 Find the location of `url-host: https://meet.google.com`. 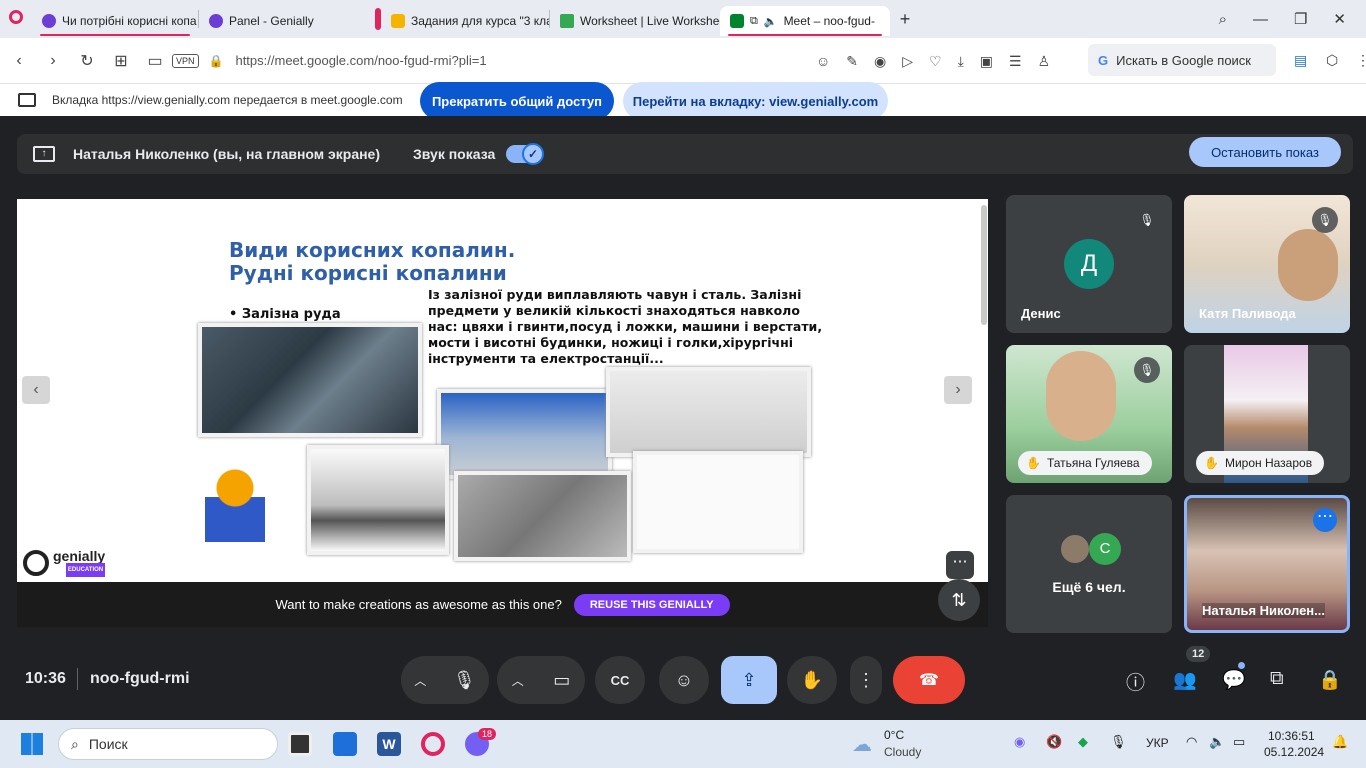

url-host: https://meet.google.com is located at coordinates (305, 60).